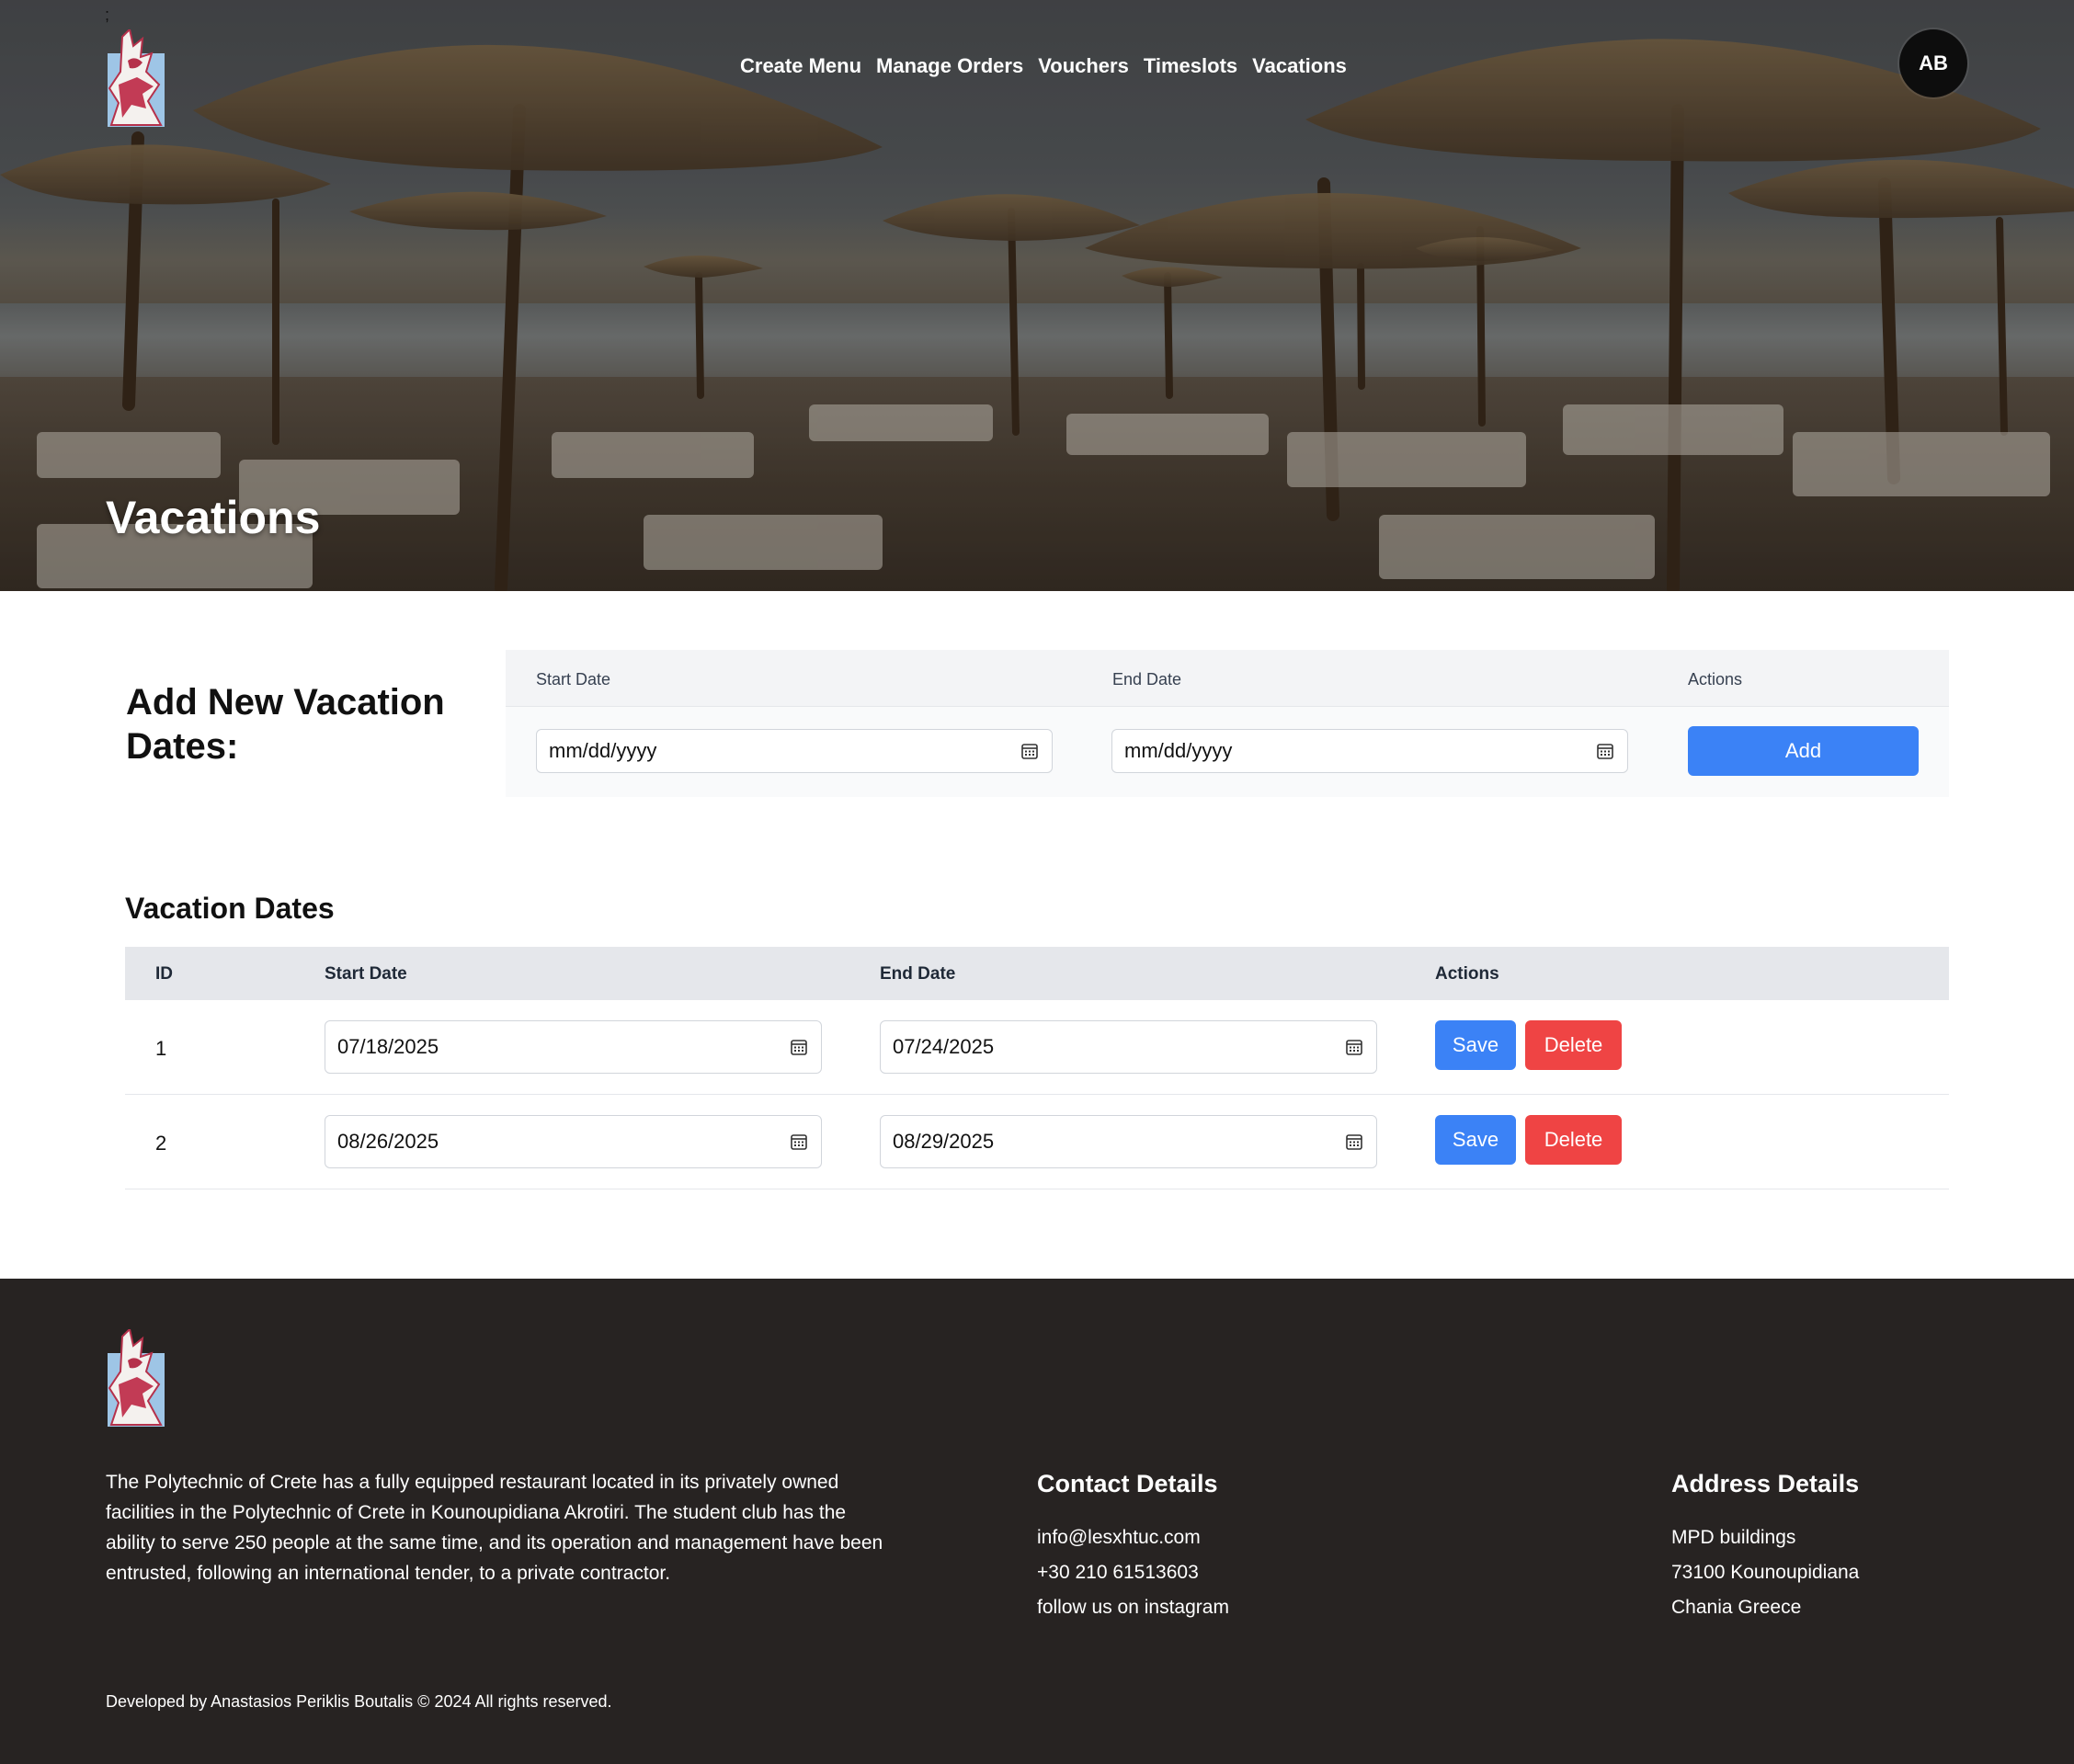 The image size is (2074, 1764). What do you see at coordinates (603, 750) in the screenshot?
I see `new-start-date-value: mm/dd/yyyy` at bounding box center [603, 750].